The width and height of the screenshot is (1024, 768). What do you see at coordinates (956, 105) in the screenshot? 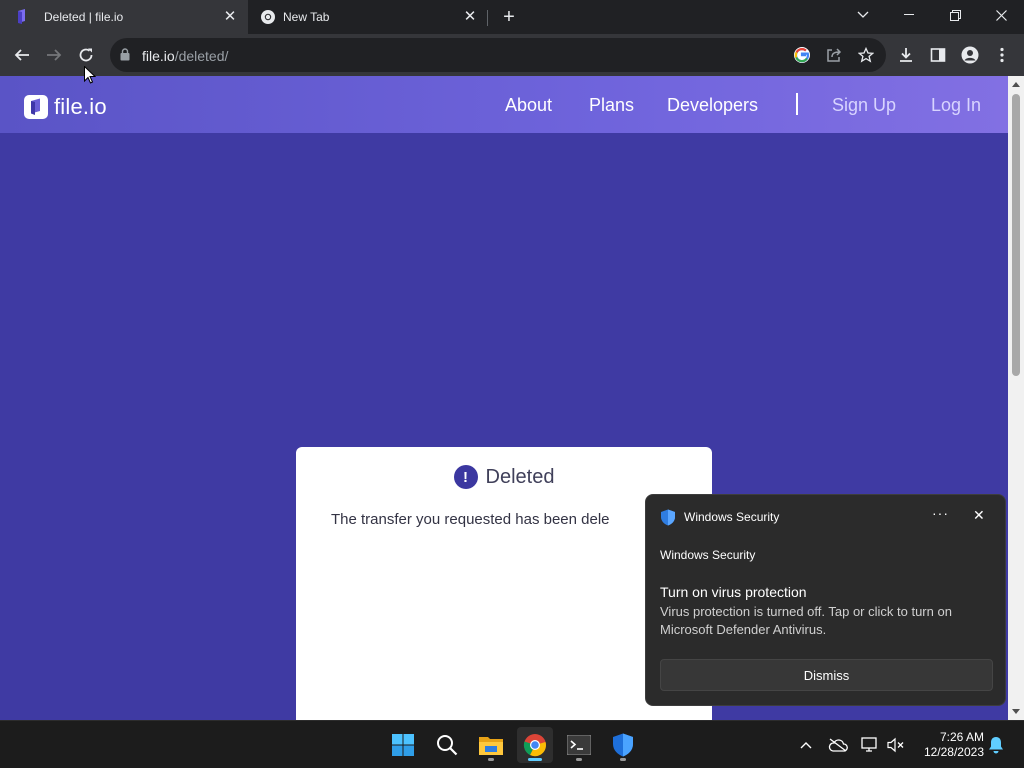
I see `nav-login-link: Log In` at bounding box center [956, 105].